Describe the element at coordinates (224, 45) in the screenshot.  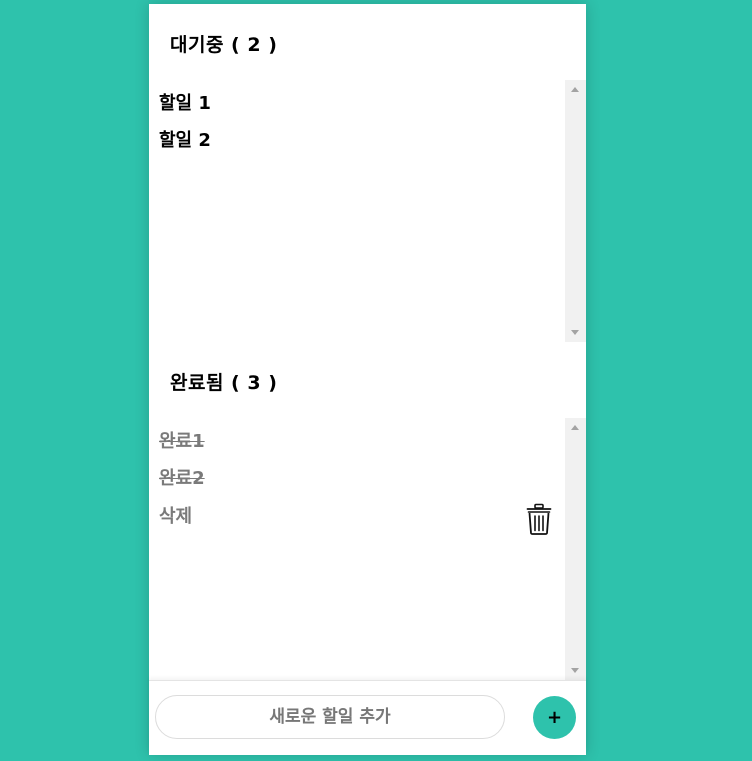
I see `pending-section-title: 대기중 ( 2 )` at that location.